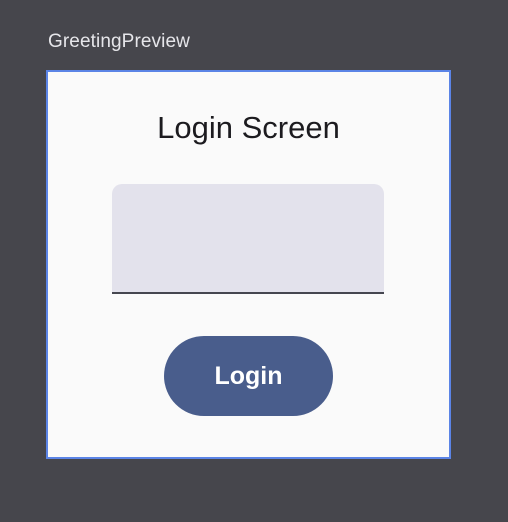 This screenshot has width=508, height=522. I want to click on screen-title: Login Screen, so click(248, 127).